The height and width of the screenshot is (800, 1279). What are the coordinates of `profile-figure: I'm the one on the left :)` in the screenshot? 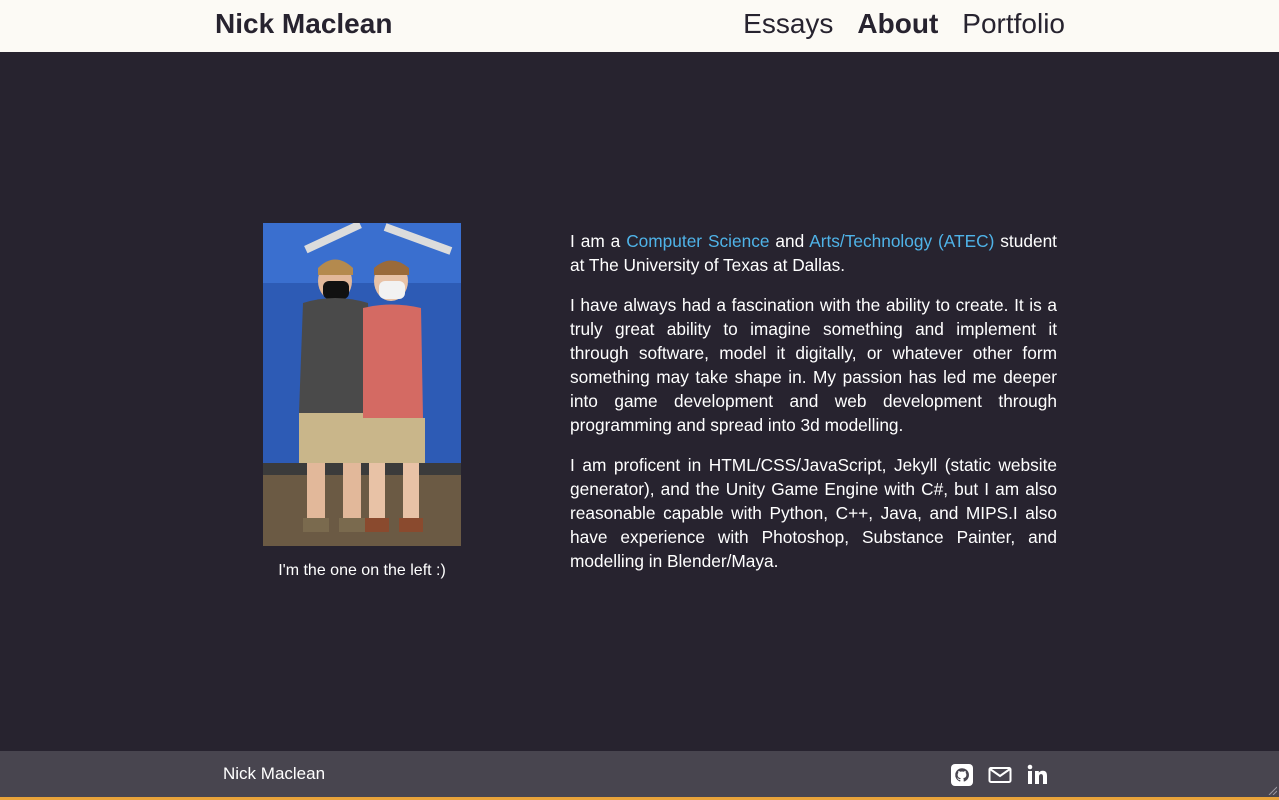 It's located at (362, 401).